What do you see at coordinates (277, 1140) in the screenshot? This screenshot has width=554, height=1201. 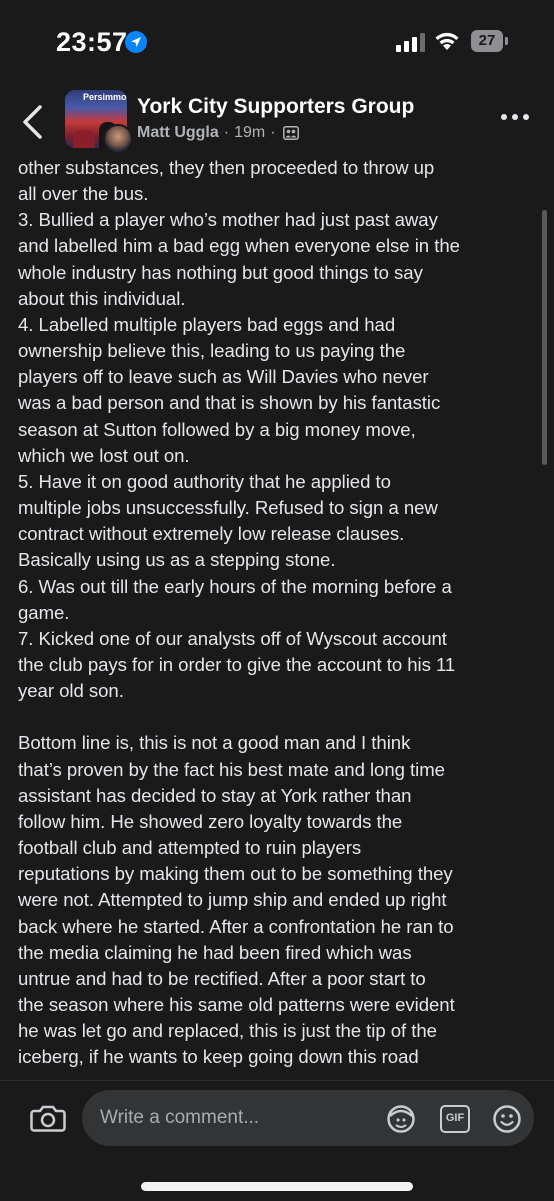 I see `comment-bar: GIF` at bounding box center [277, 1140].